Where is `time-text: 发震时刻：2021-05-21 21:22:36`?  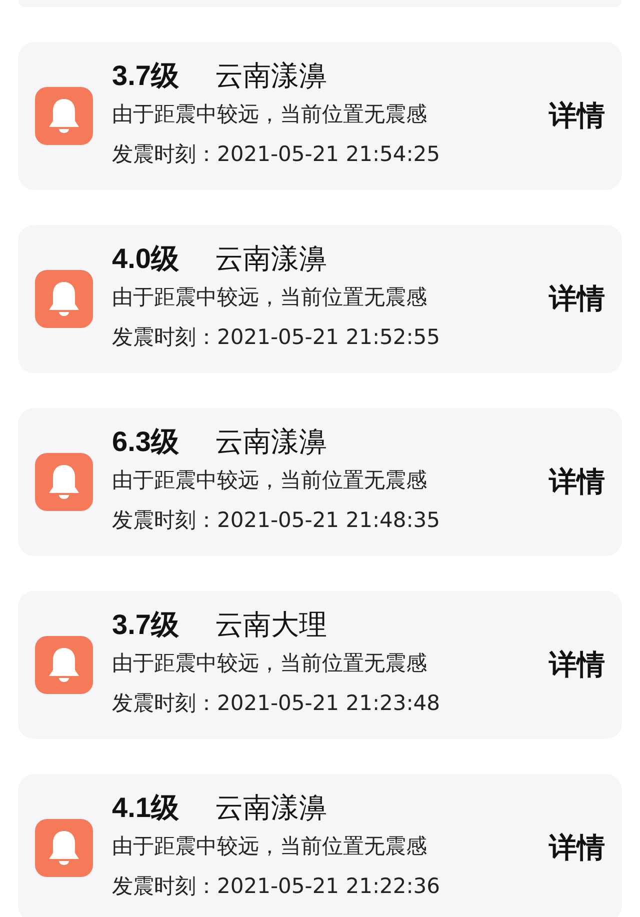 time-text: 发震时刻：2021-05-21 21:22:36 is located at coordinates (277, 886).